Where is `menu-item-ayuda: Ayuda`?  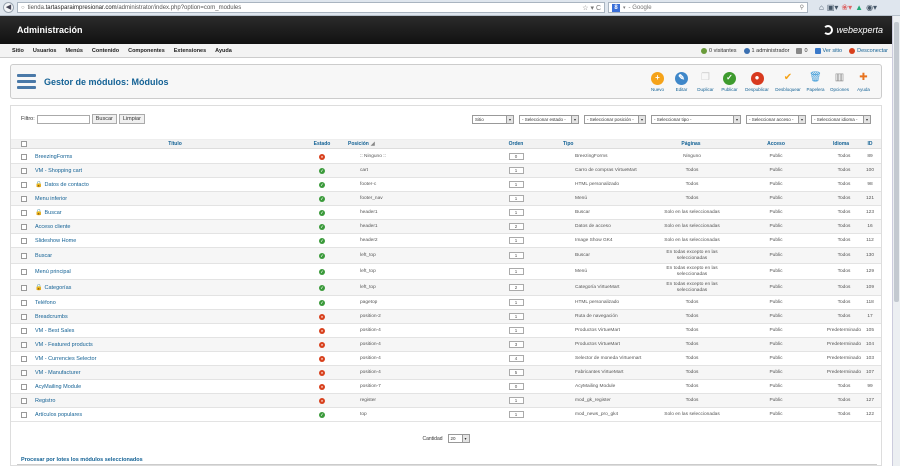 menu-item-ayuda: Ayuda is located at coordinates (223, 51).